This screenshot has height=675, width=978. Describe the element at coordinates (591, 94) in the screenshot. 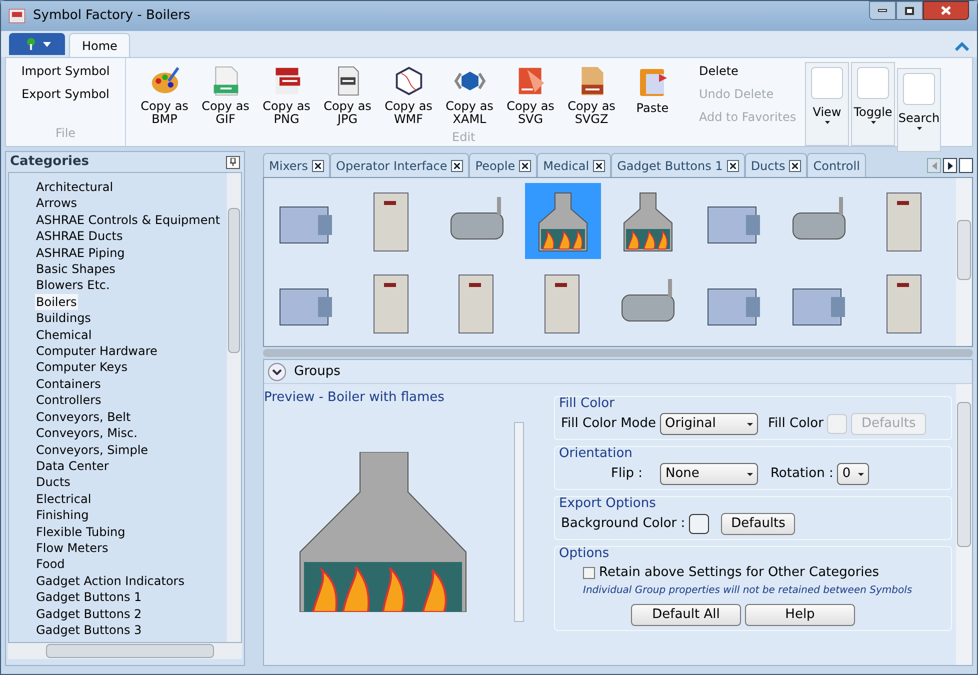

I see `copy-button: Copy as SVGZ` at that location.